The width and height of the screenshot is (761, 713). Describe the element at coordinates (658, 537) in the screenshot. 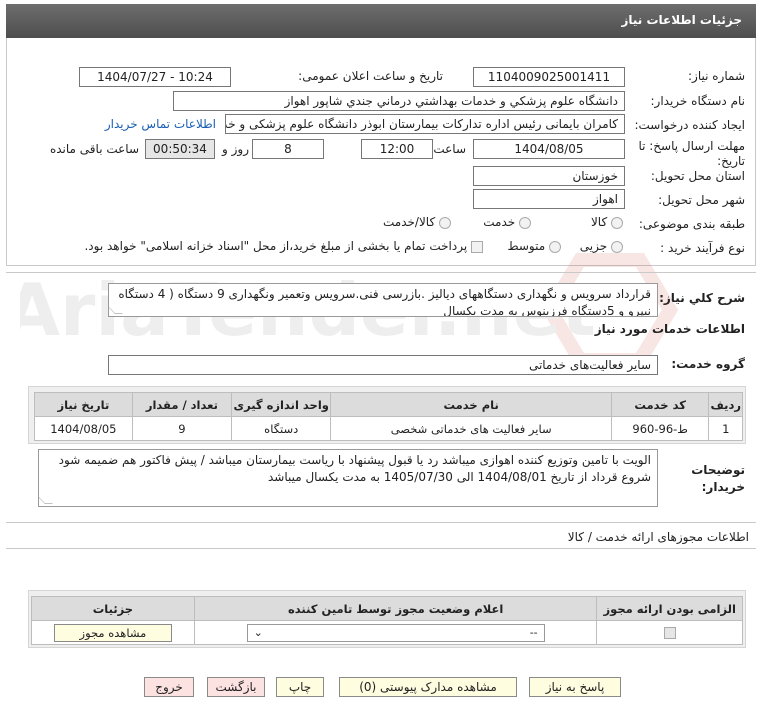

I see `permits-section-title: اطلاعات مجوزهای ارائه خدمت / کالا` at that location.